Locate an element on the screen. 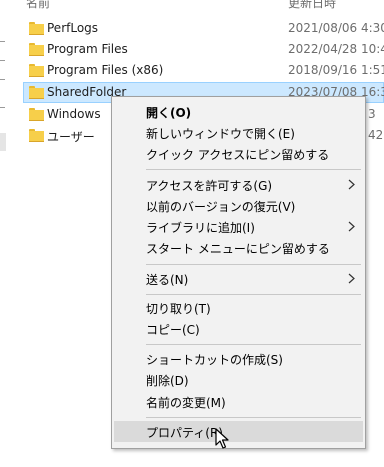  file-name: Program Files is located at coordinates (87, 49).